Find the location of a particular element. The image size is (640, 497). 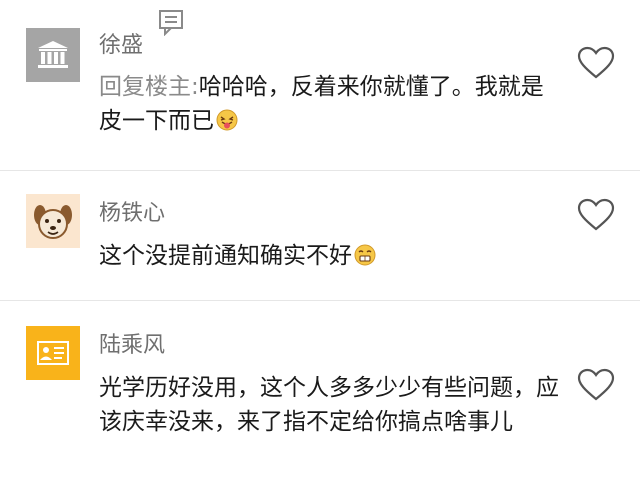

reply-icon is located at coordinates (171, 22).